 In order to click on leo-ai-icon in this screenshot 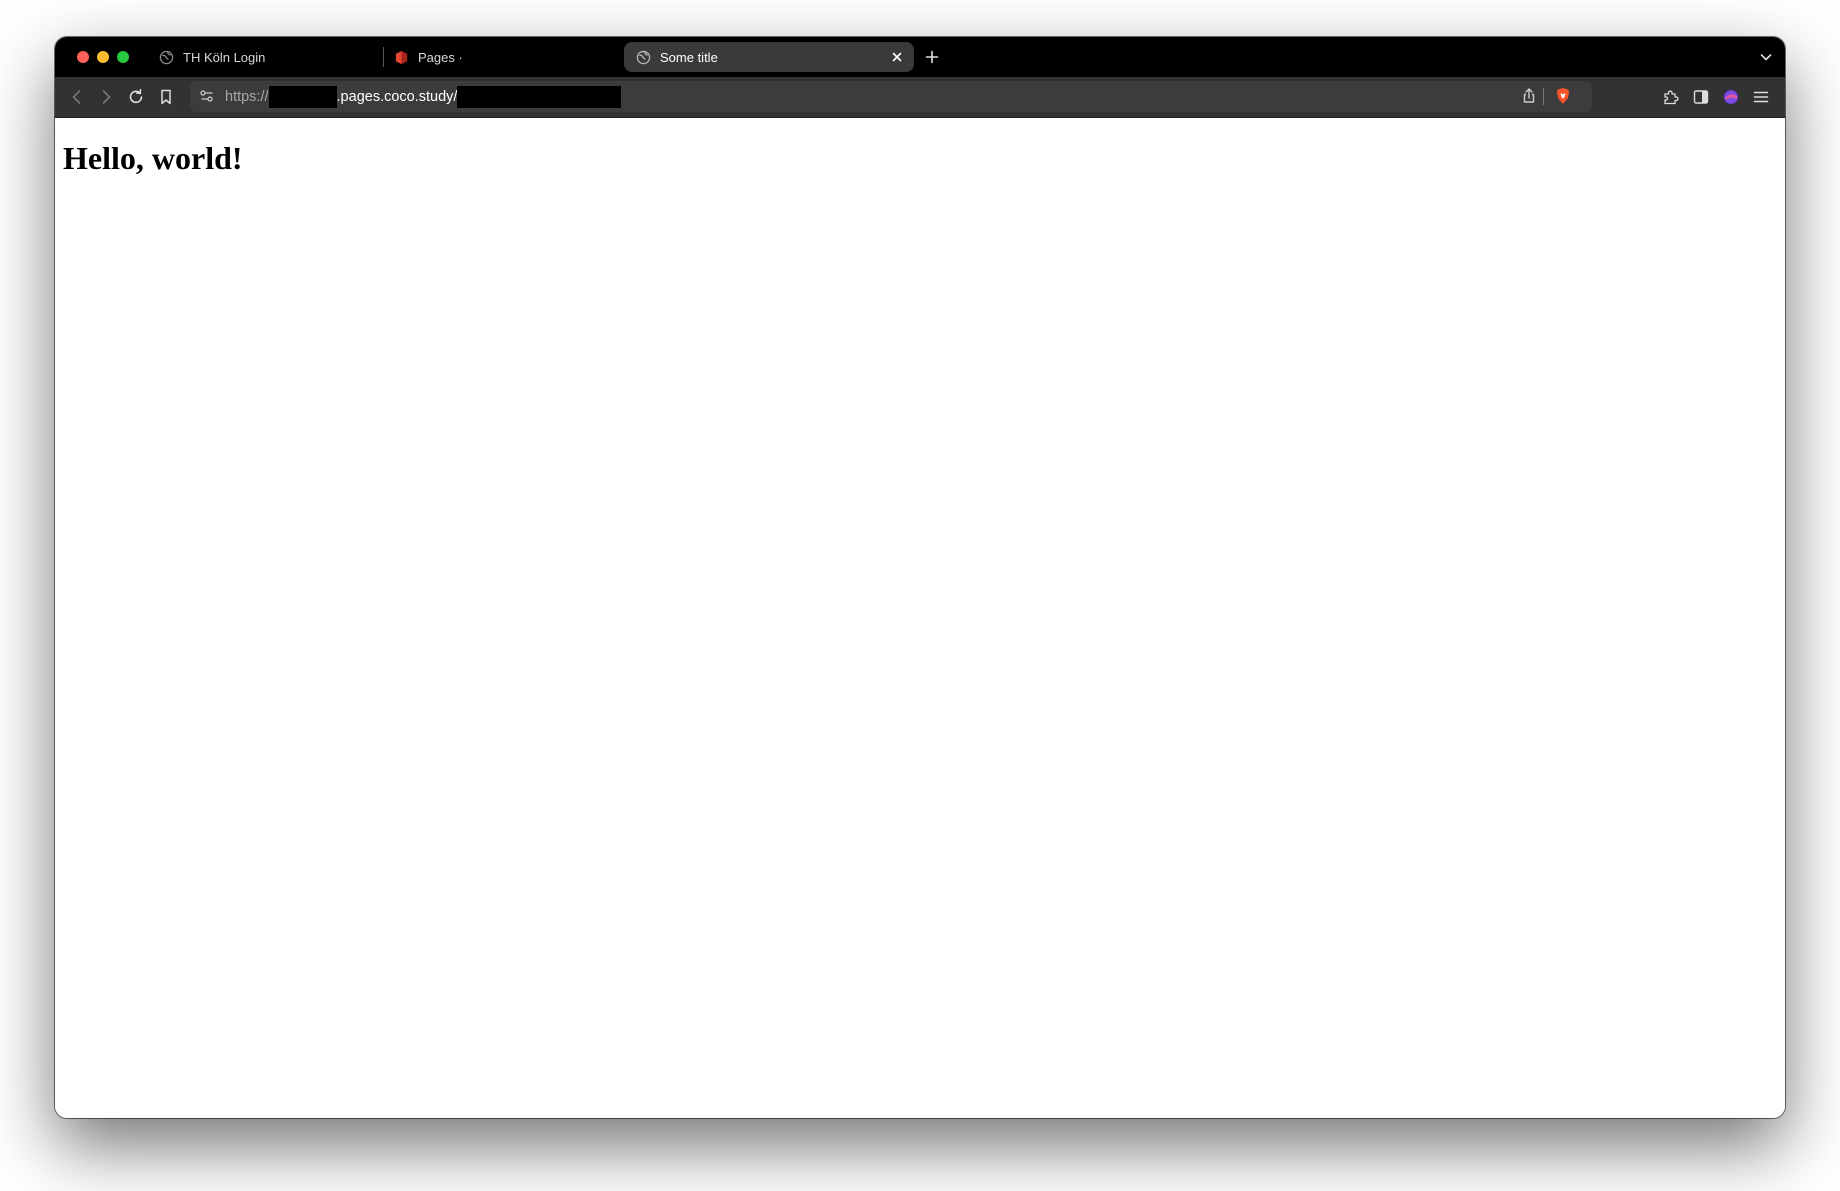, I will do `click(1731, 97)`.